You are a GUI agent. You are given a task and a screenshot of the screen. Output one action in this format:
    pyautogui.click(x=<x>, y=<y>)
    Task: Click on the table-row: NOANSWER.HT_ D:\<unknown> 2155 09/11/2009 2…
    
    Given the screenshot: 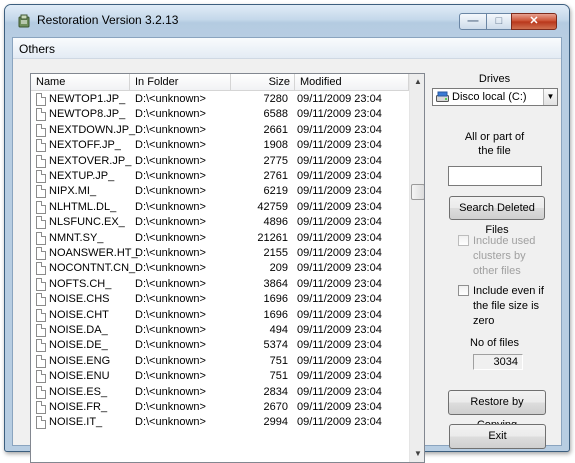 What is the action you would take?
    pyautogui.click(x=220, y=253)
    